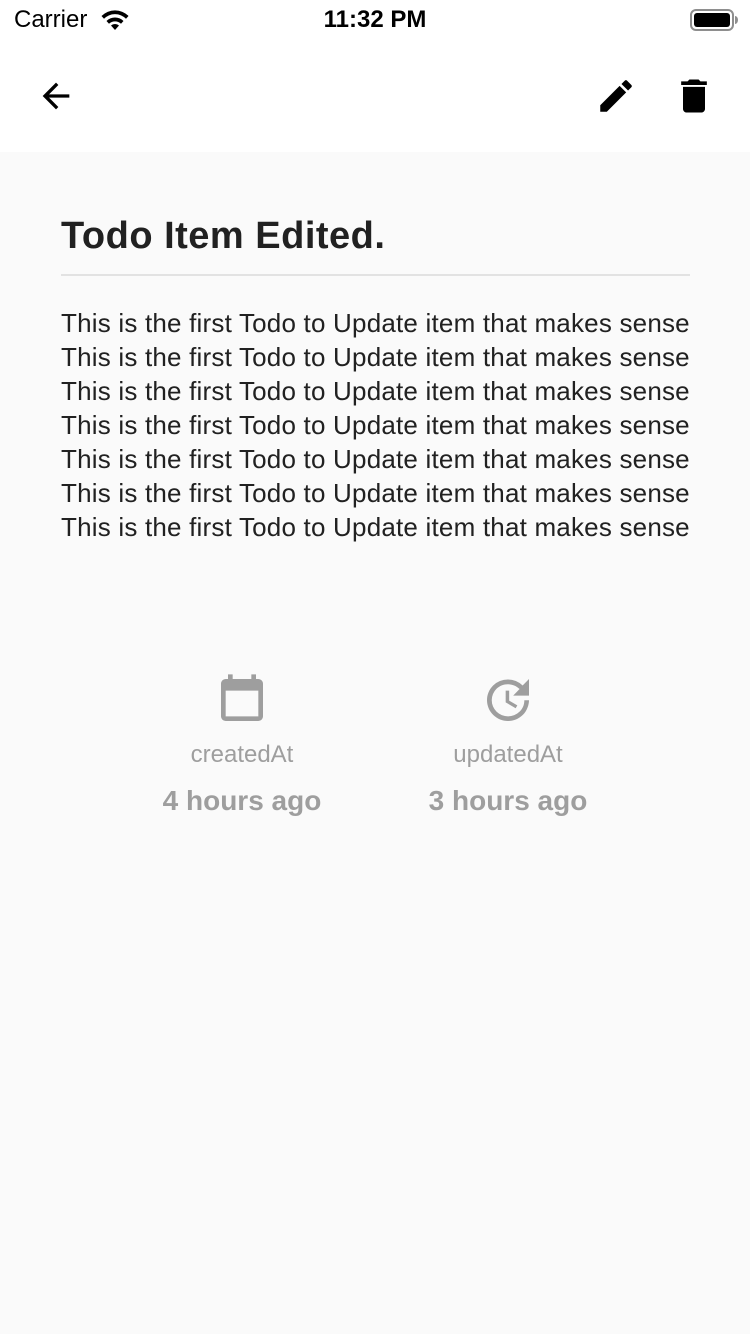  What do you see at coordinates (223, 236) in the screenshot?
I see `todo-title: Todo Item Edited.` at bounding box center [223, 236].